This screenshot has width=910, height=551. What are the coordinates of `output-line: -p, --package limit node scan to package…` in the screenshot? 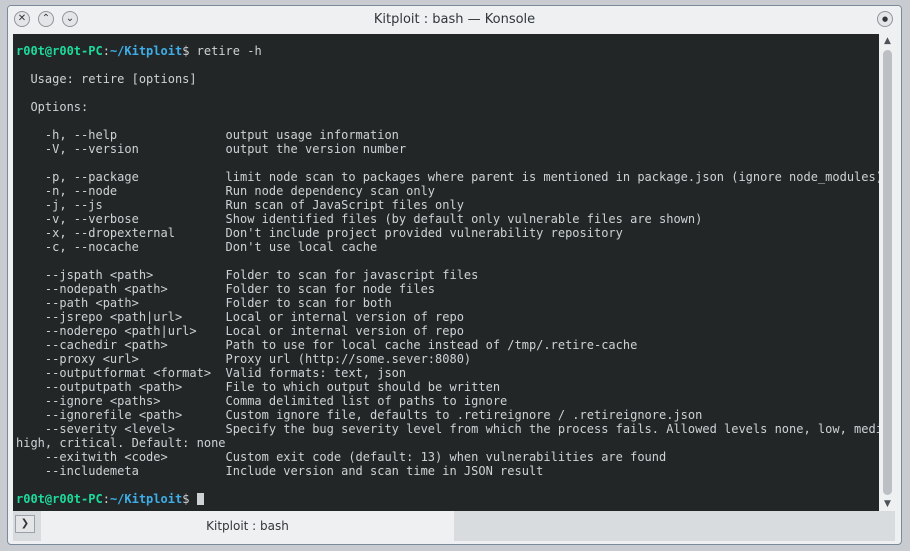 It's located at (447, 177).